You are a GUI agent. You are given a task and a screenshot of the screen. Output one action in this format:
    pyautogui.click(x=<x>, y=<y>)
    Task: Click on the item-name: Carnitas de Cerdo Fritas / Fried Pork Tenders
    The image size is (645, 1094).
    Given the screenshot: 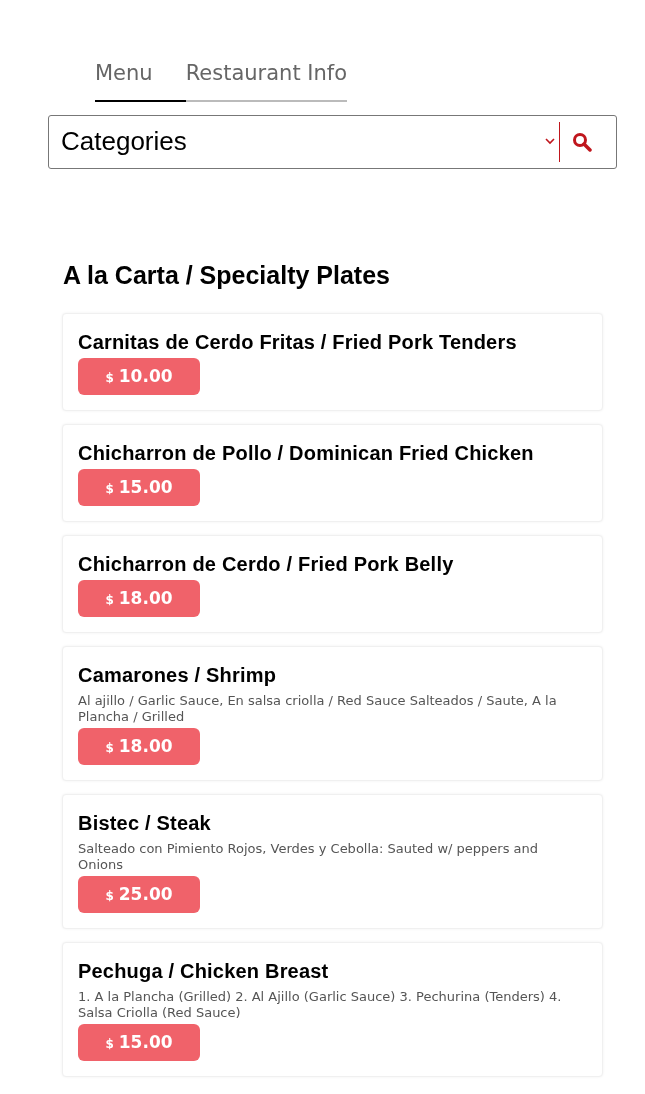 What is the action you would take?
    pyautogui.click(x=298, y=342)
    